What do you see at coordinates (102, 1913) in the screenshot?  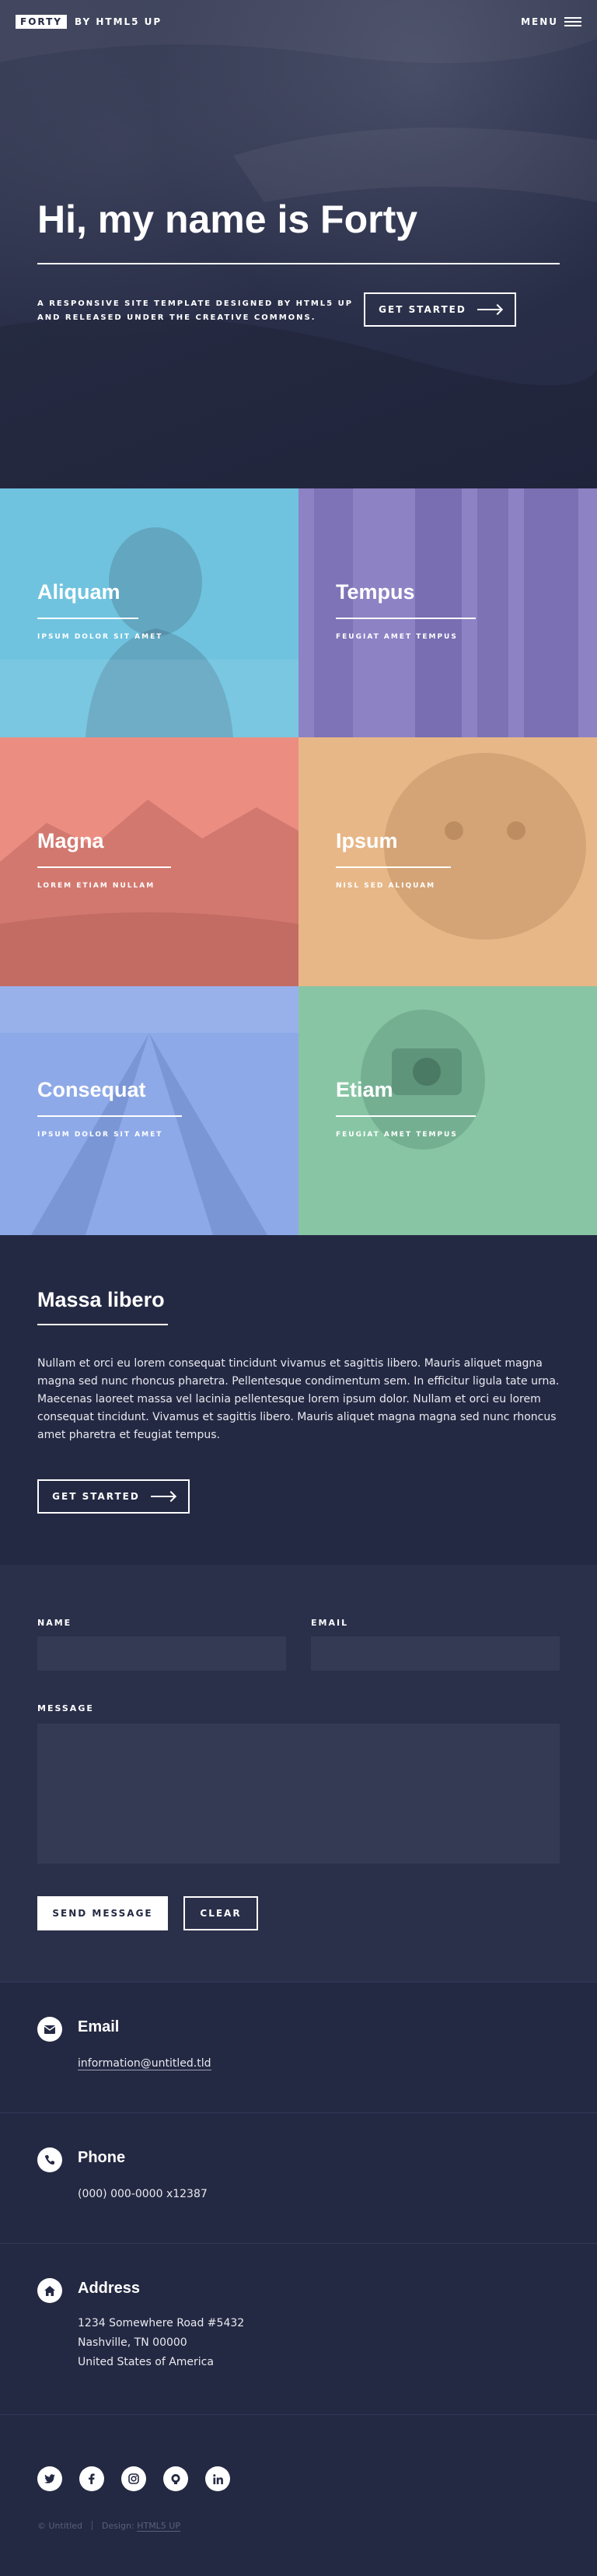 I see `send-message-button: SEND MESSAGE` at bounding box center [102, 1913].